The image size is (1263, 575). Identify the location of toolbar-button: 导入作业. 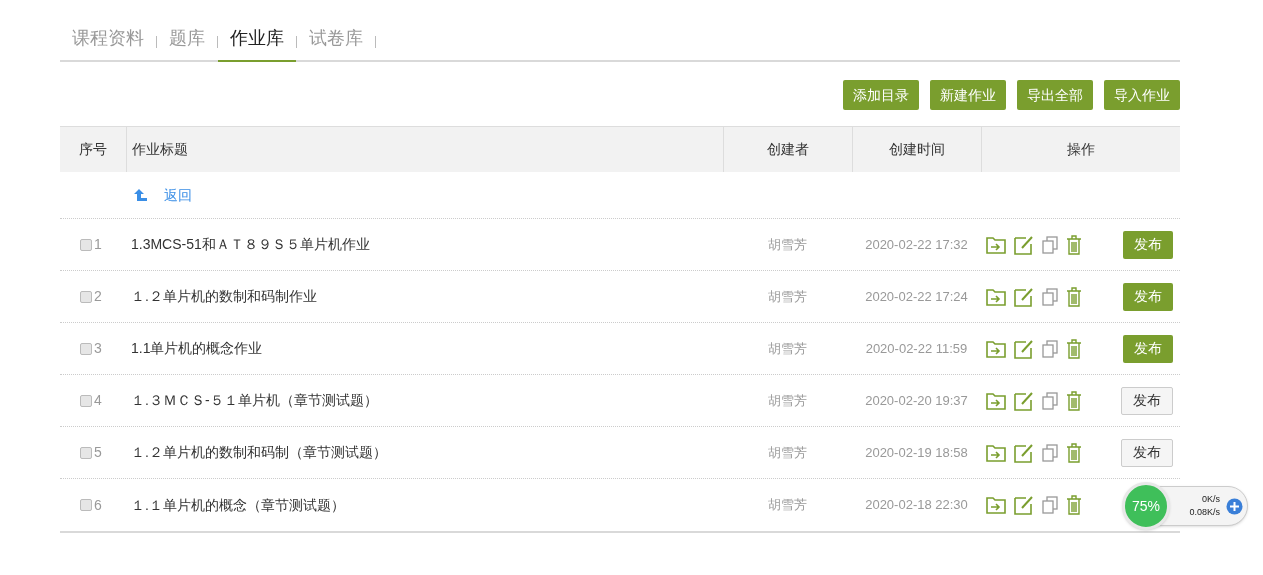
(1142, 95).